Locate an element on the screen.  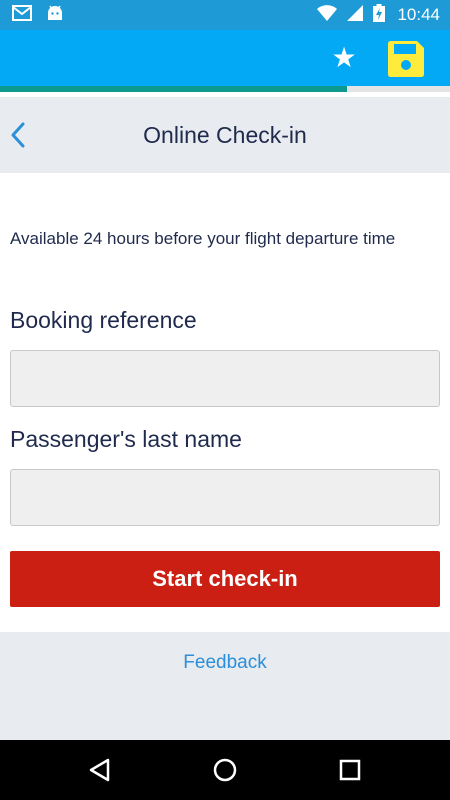
booking-reference-input is located at coordinates (225, 378).